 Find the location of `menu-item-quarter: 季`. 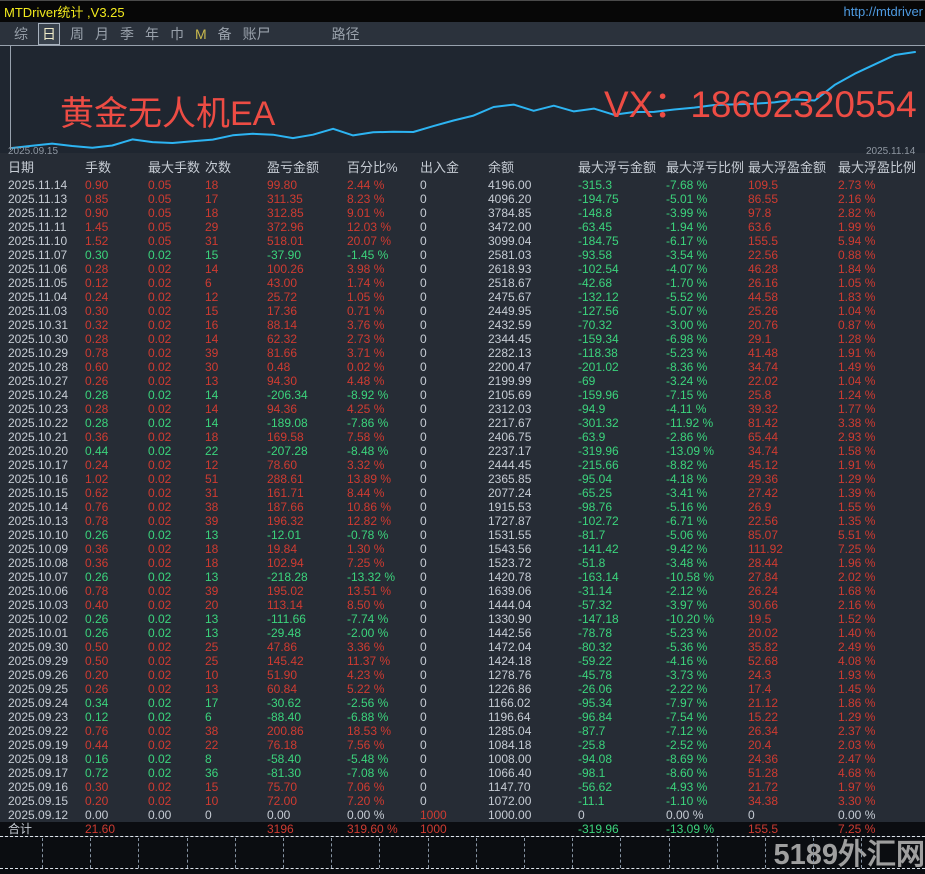

menu-item-quarter: 季 is located at coordinates (127, 34).